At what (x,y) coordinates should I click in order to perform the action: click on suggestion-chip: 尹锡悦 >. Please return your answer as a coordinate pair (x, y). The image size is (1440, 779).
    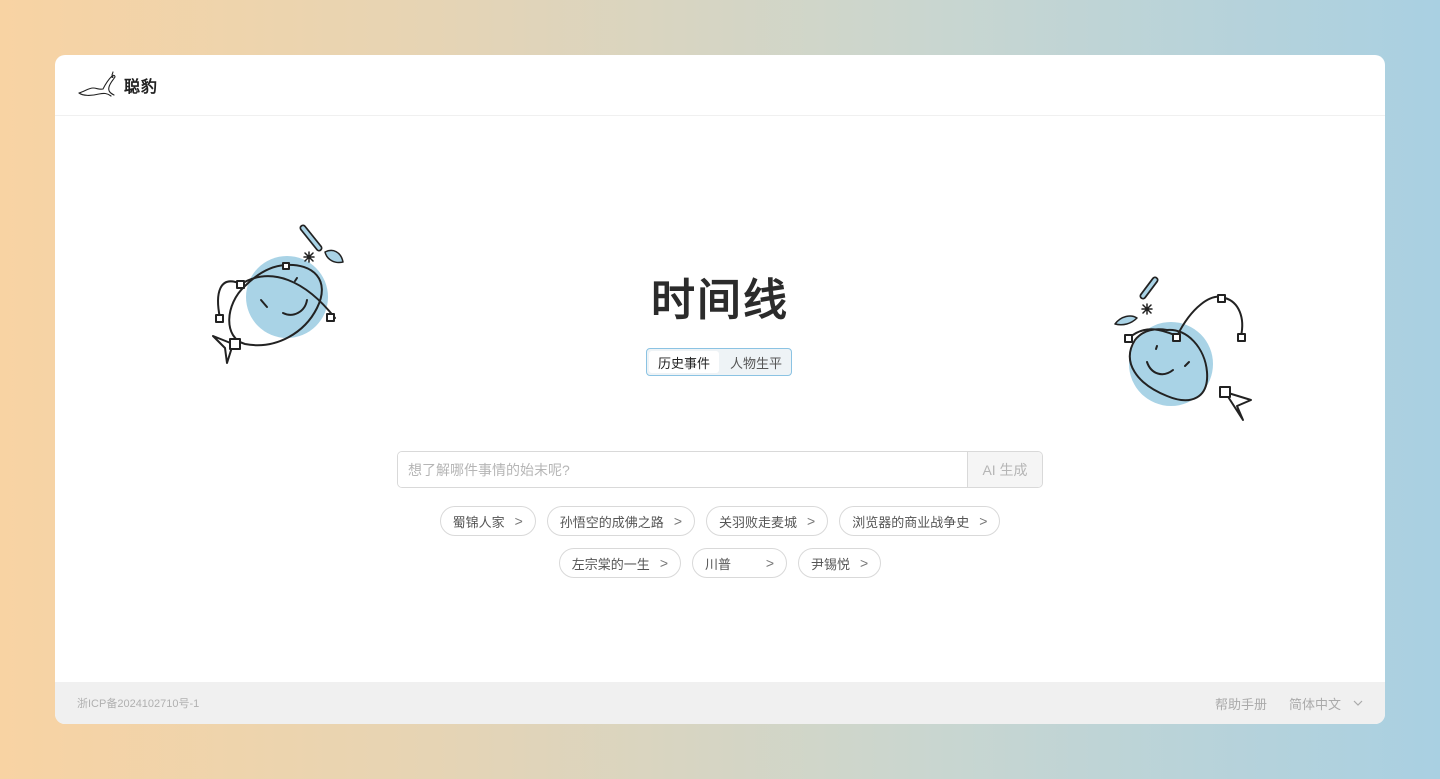
    Looking at the image, I should click on (840, 563).